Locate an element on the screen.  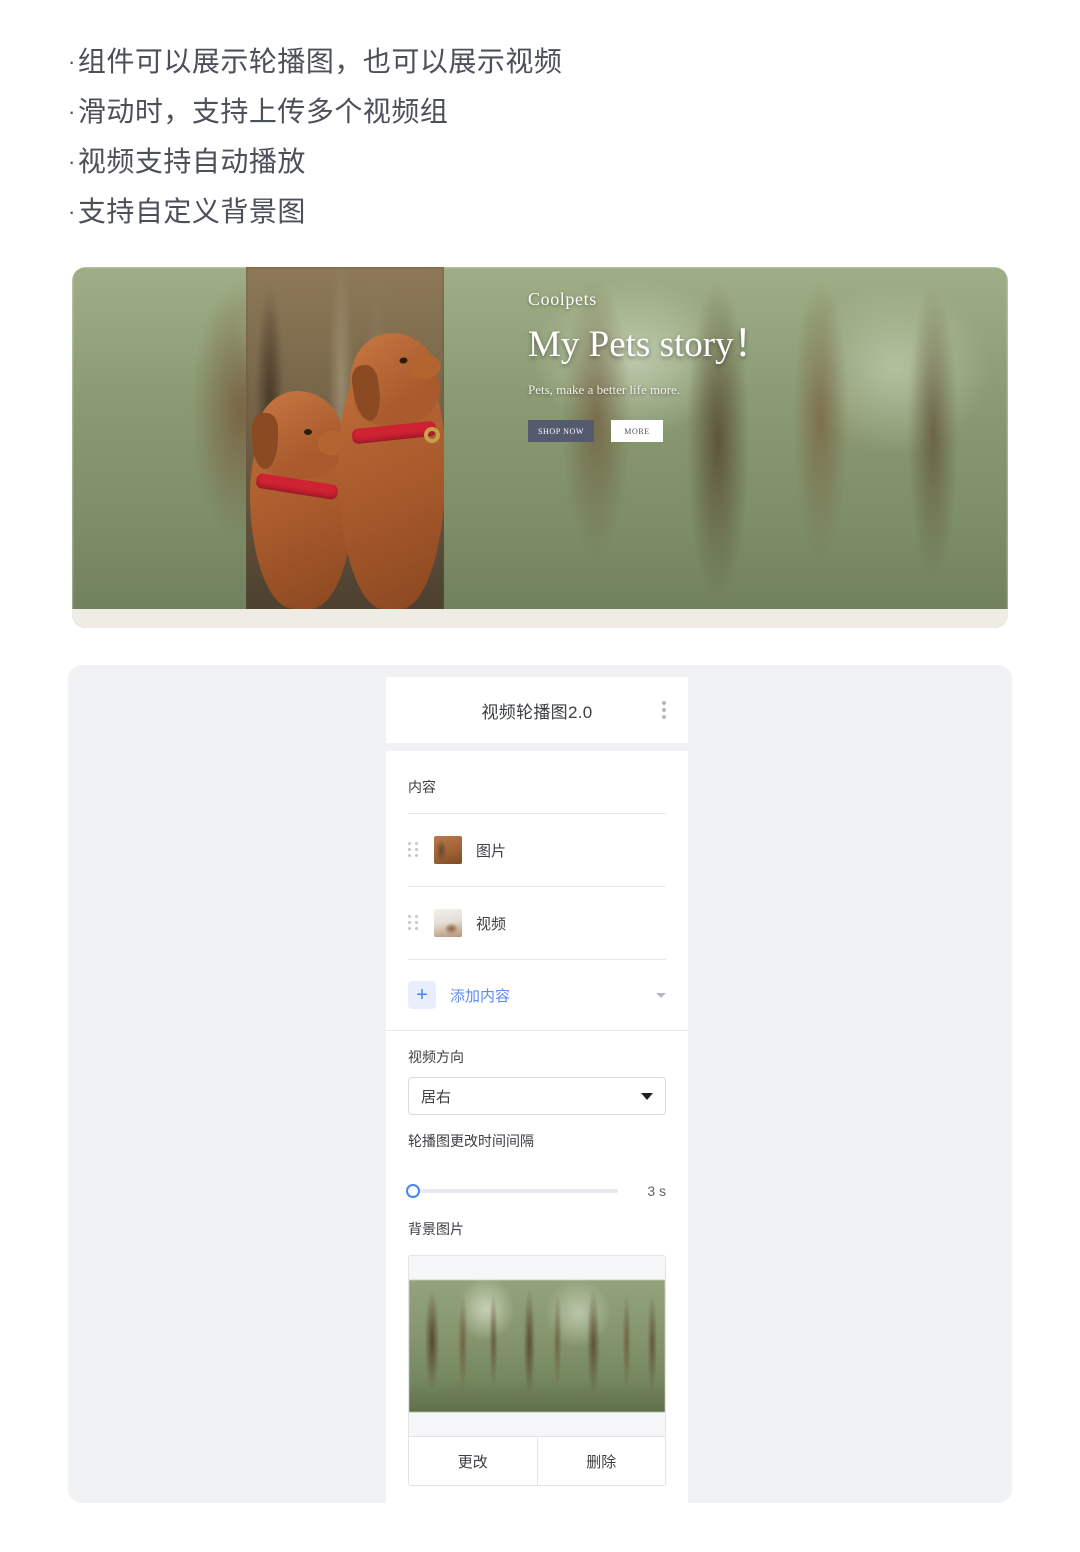
dog-small is located at coordinates (302, 500).